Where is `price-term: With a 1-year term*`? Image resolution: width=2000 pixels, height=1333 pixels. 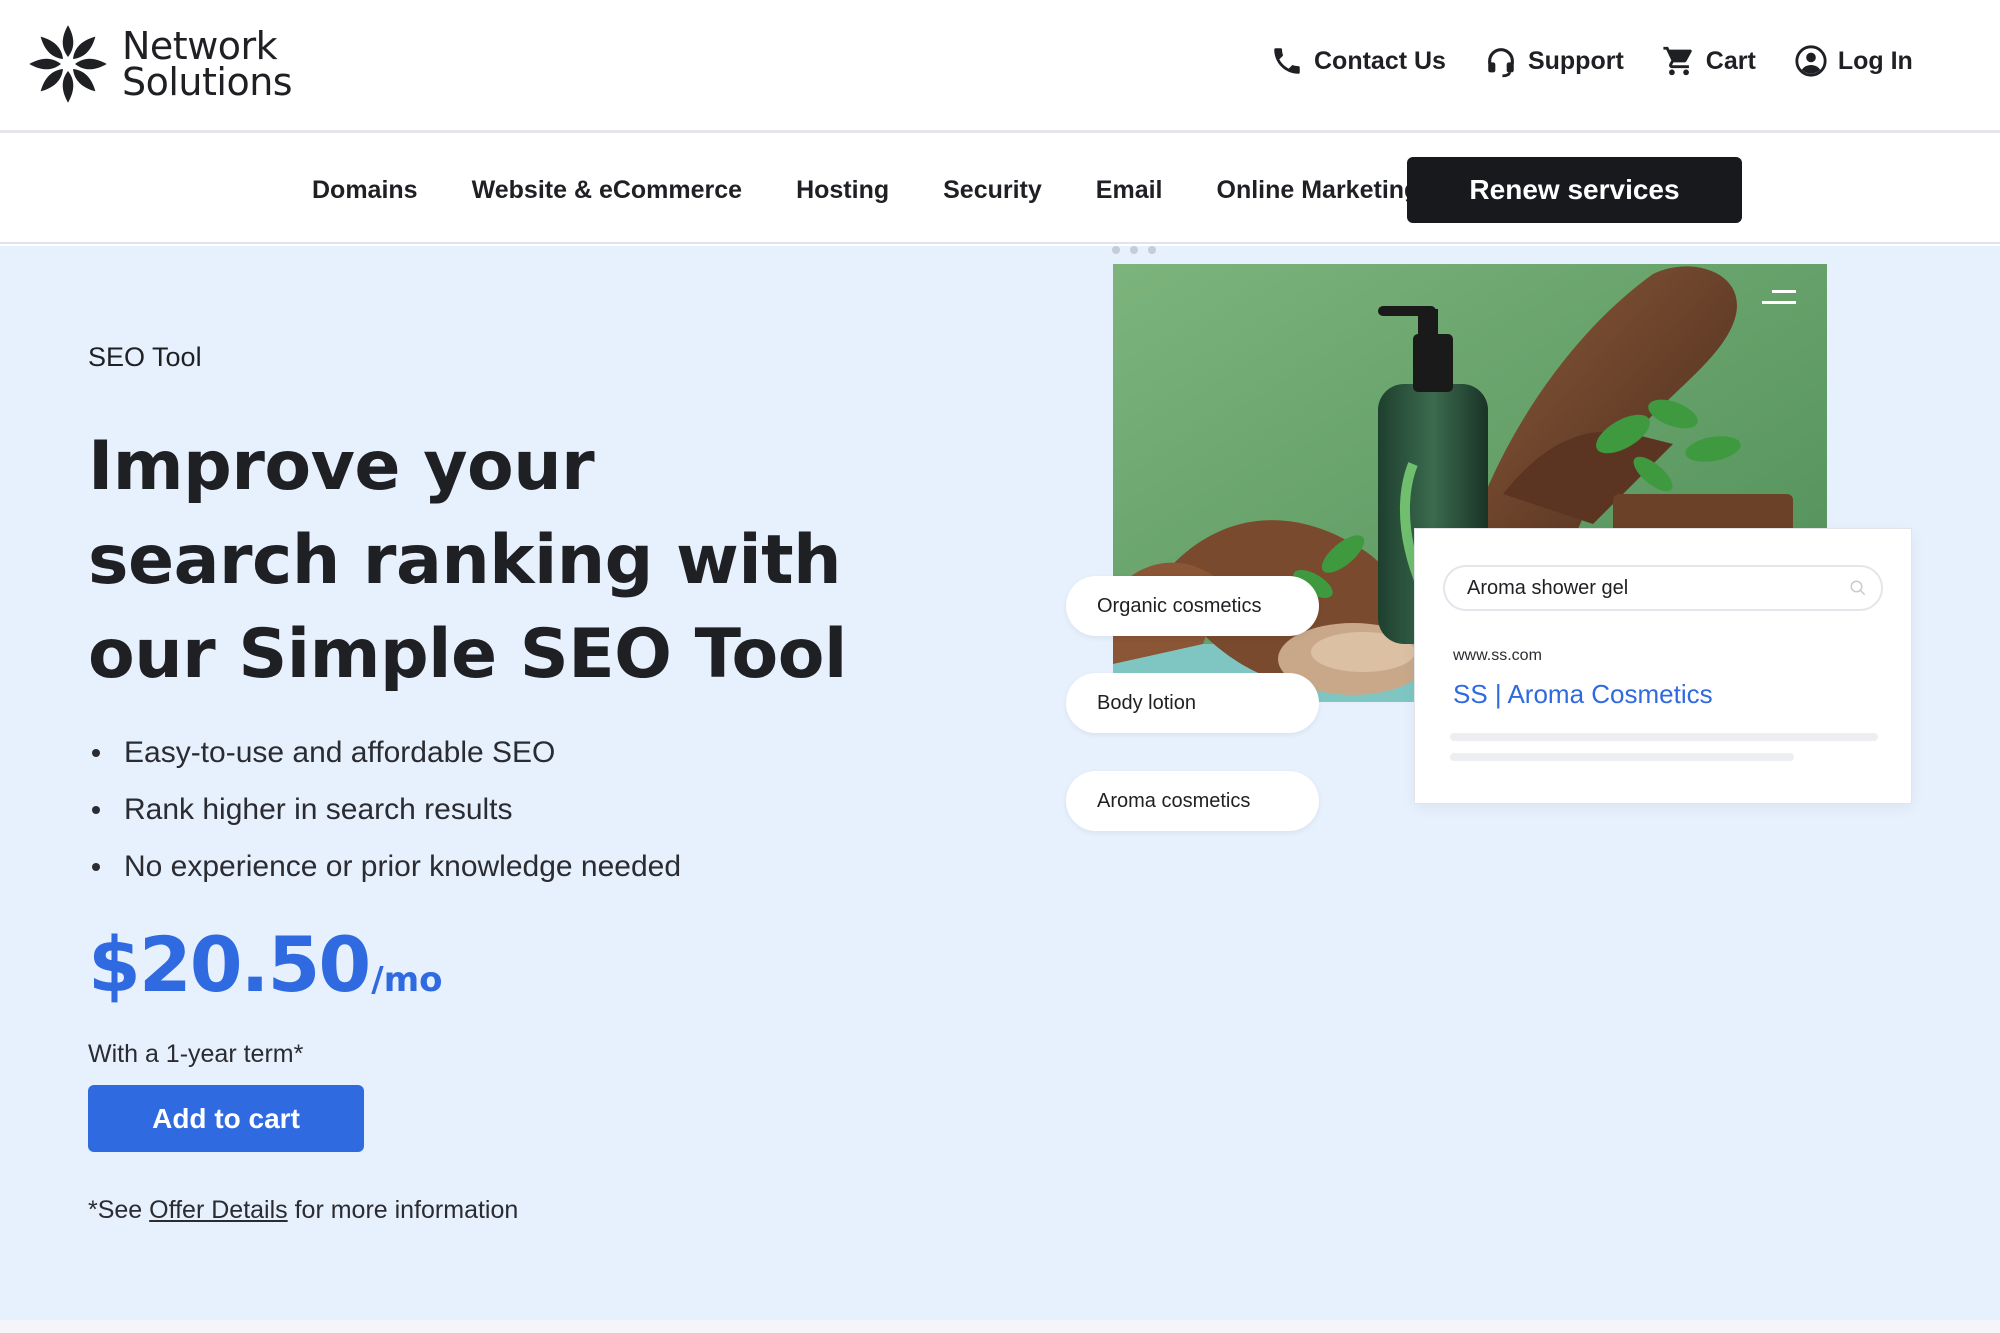 price-term: With a 1-year term* is located at coordinates (196, 1054).